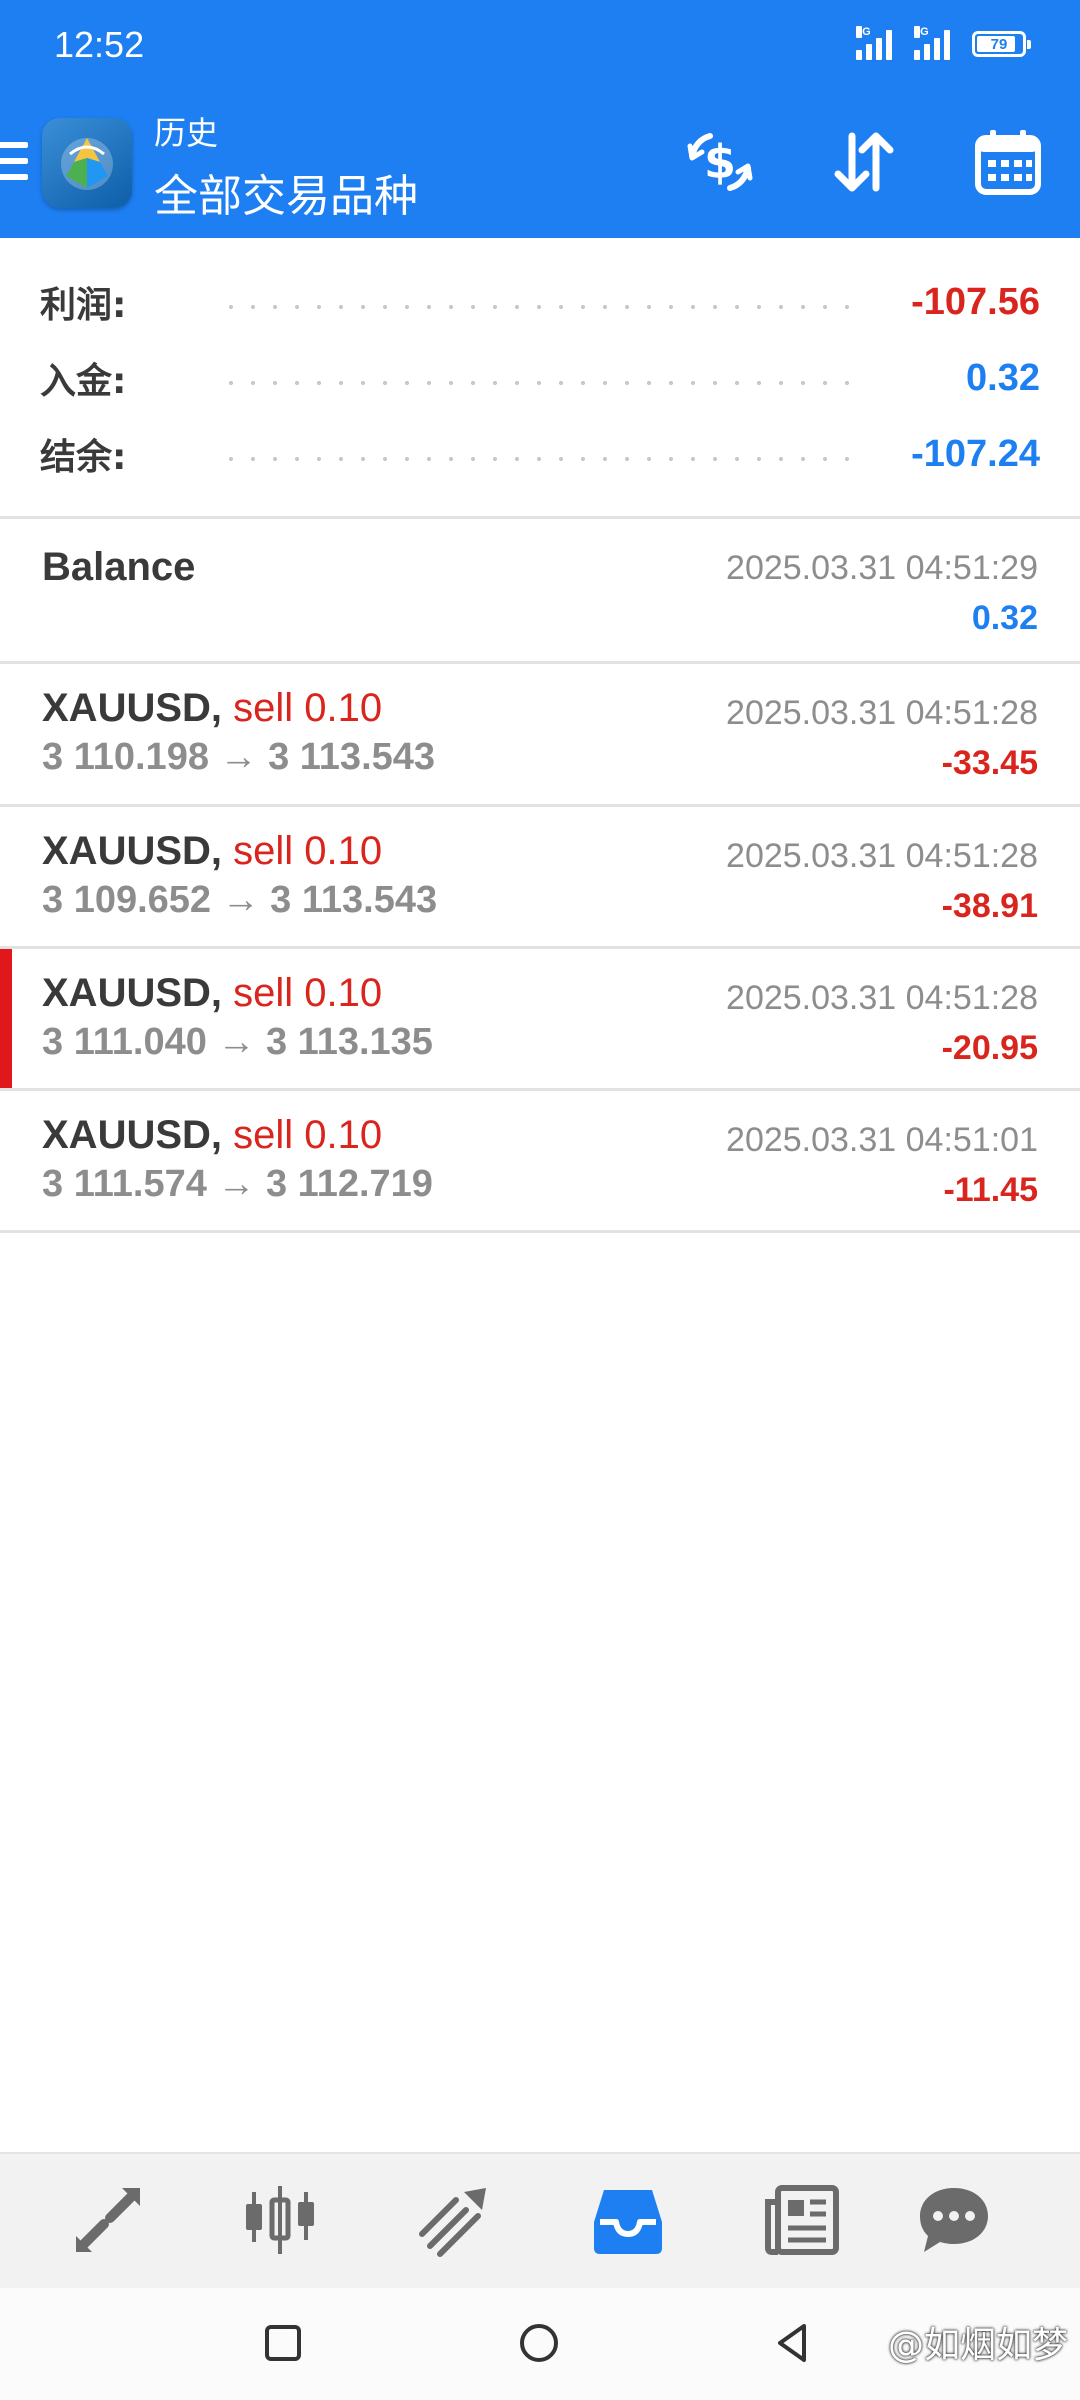 Image resolution: width=1080 pixels, height=2400 pixels. What do you see at coordinates (540, 454) in the screenshot?
I see `summary-balance-row: 结余: -107.24` at bounding box center [540, 454].